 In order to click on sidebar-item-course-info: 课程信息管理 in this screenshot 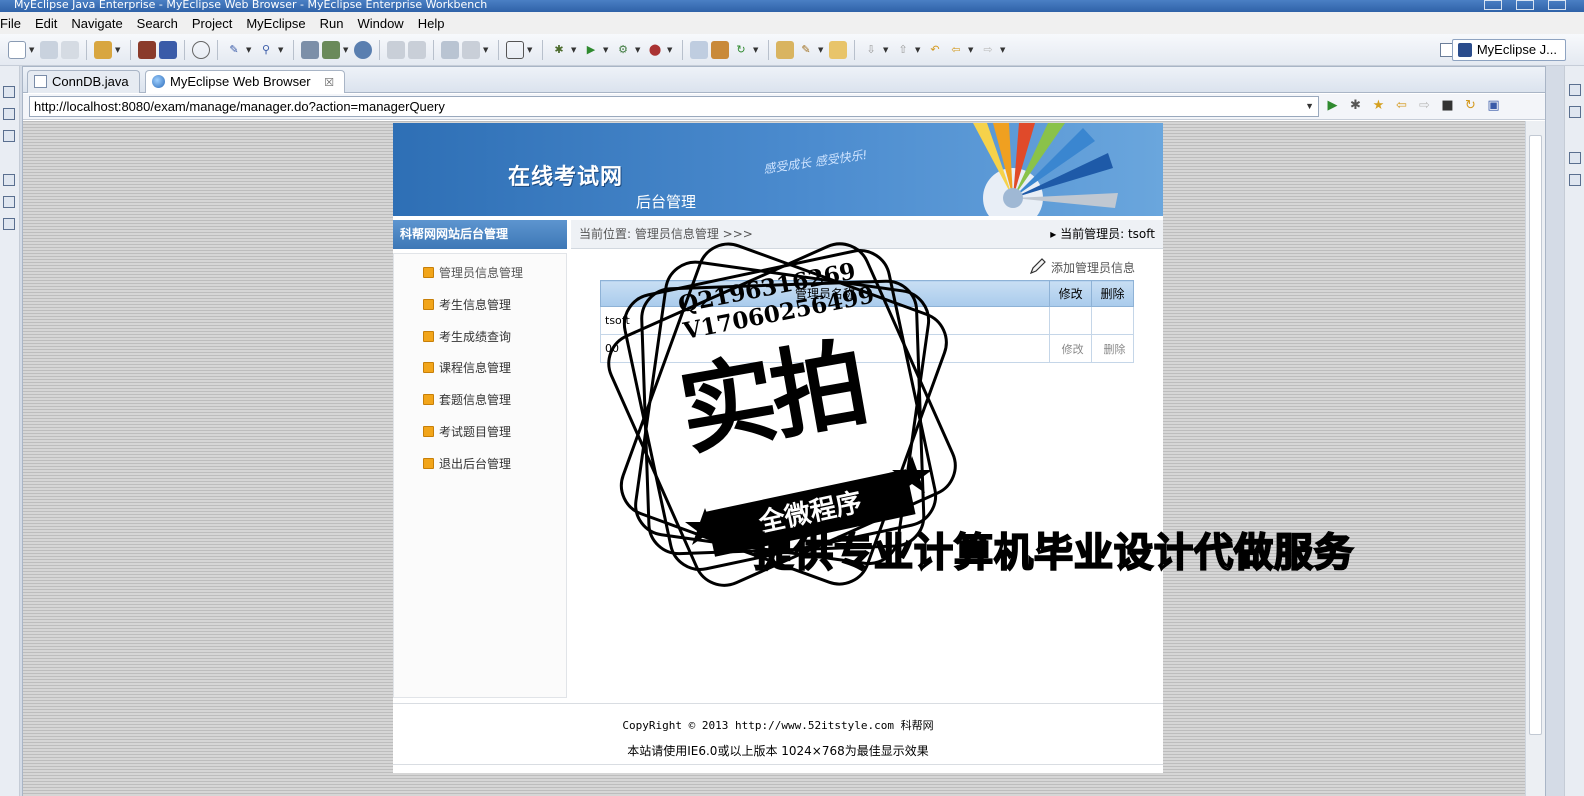, I will do `click(467, 368)`.